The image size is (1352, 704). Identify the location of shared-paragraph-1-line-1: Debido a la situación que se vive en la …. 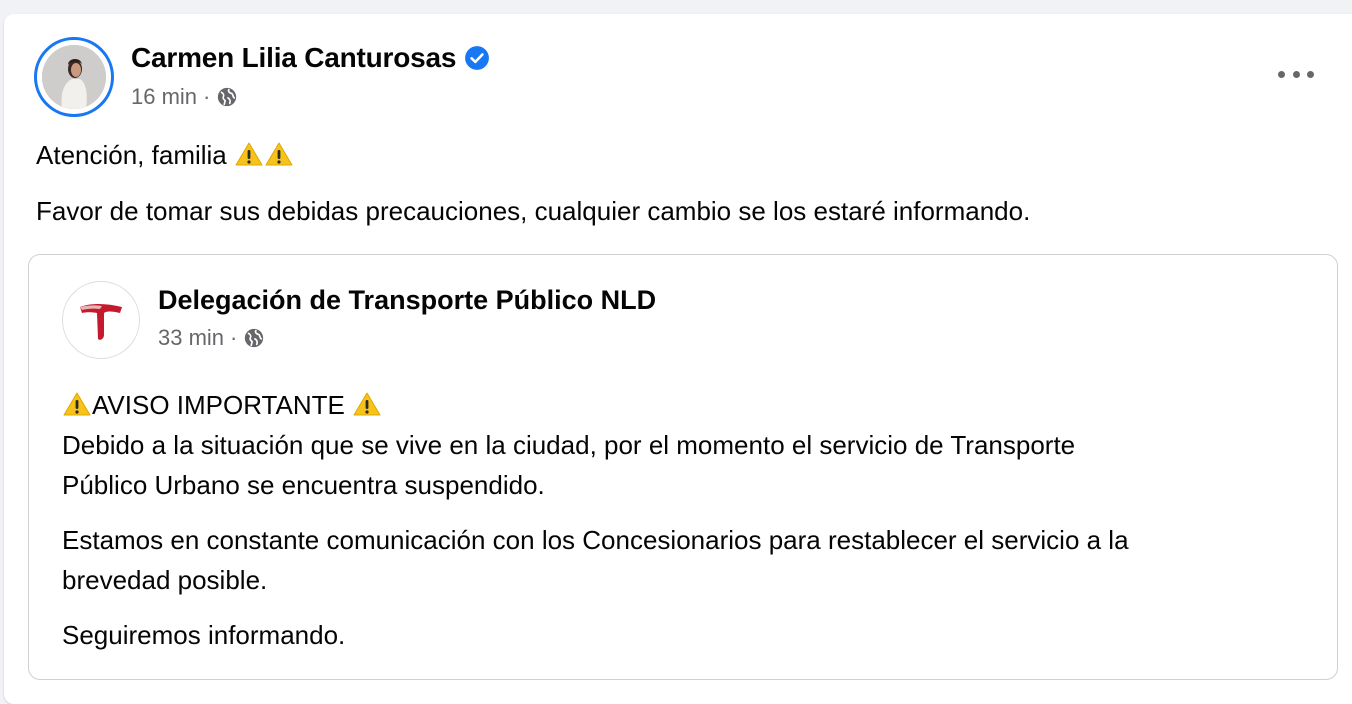
(569, 445).